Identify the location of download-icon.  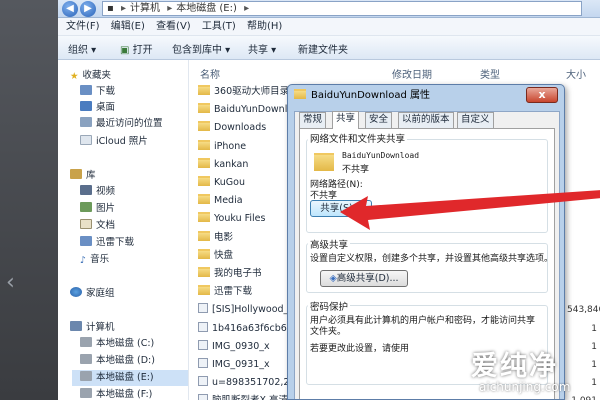
(86, 90).